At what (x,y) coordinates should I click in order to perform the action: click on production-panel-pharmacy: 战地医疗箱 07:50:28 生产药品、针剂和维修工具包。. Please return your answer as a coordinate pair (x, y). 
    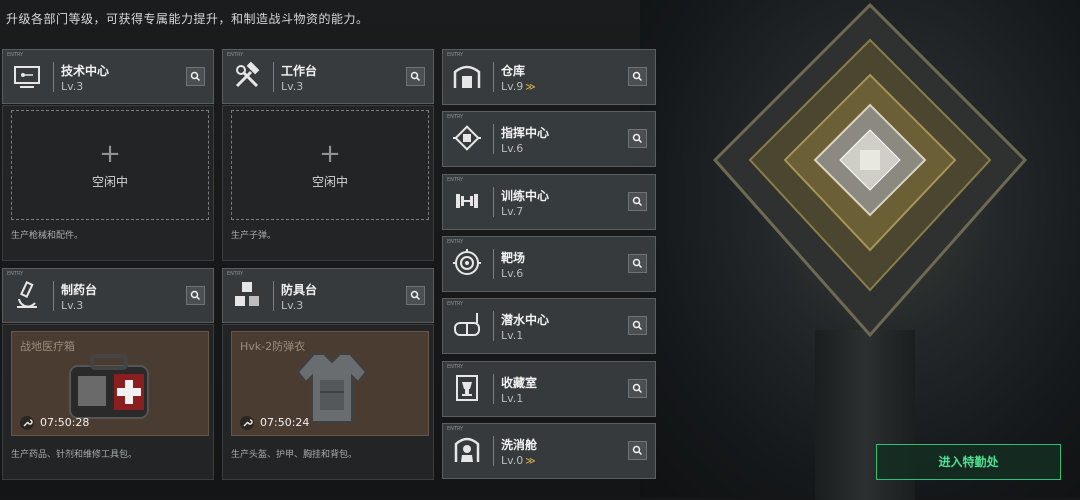
    Looking at the image, I should click on (108, 402).